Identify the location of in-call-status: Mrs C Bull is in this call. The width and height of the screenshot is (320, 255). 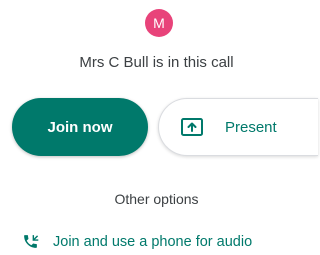
(156, 62).